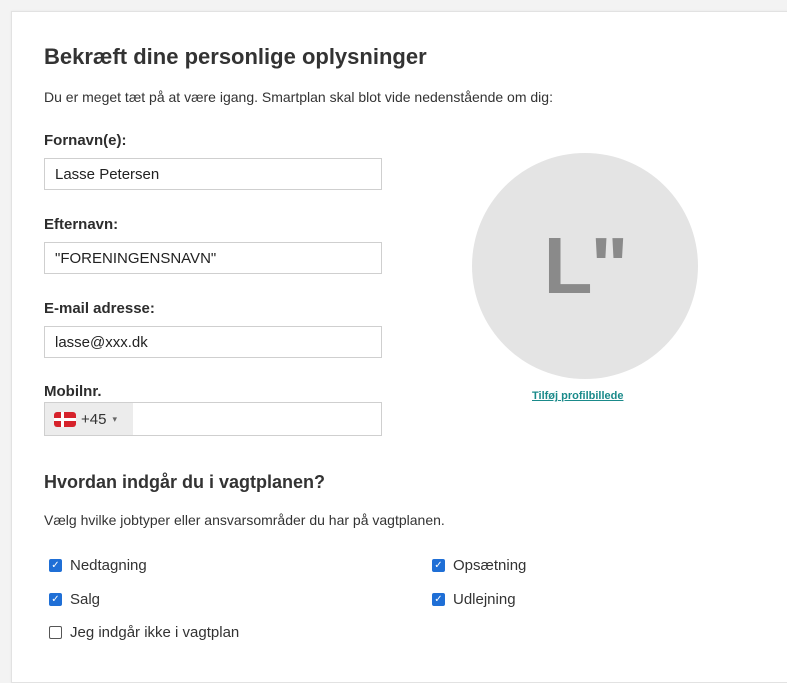  Describe the element at coordinates (55, 632) in the screenshot. I see `checkbox-unchecked-icon: ✓` at that location.